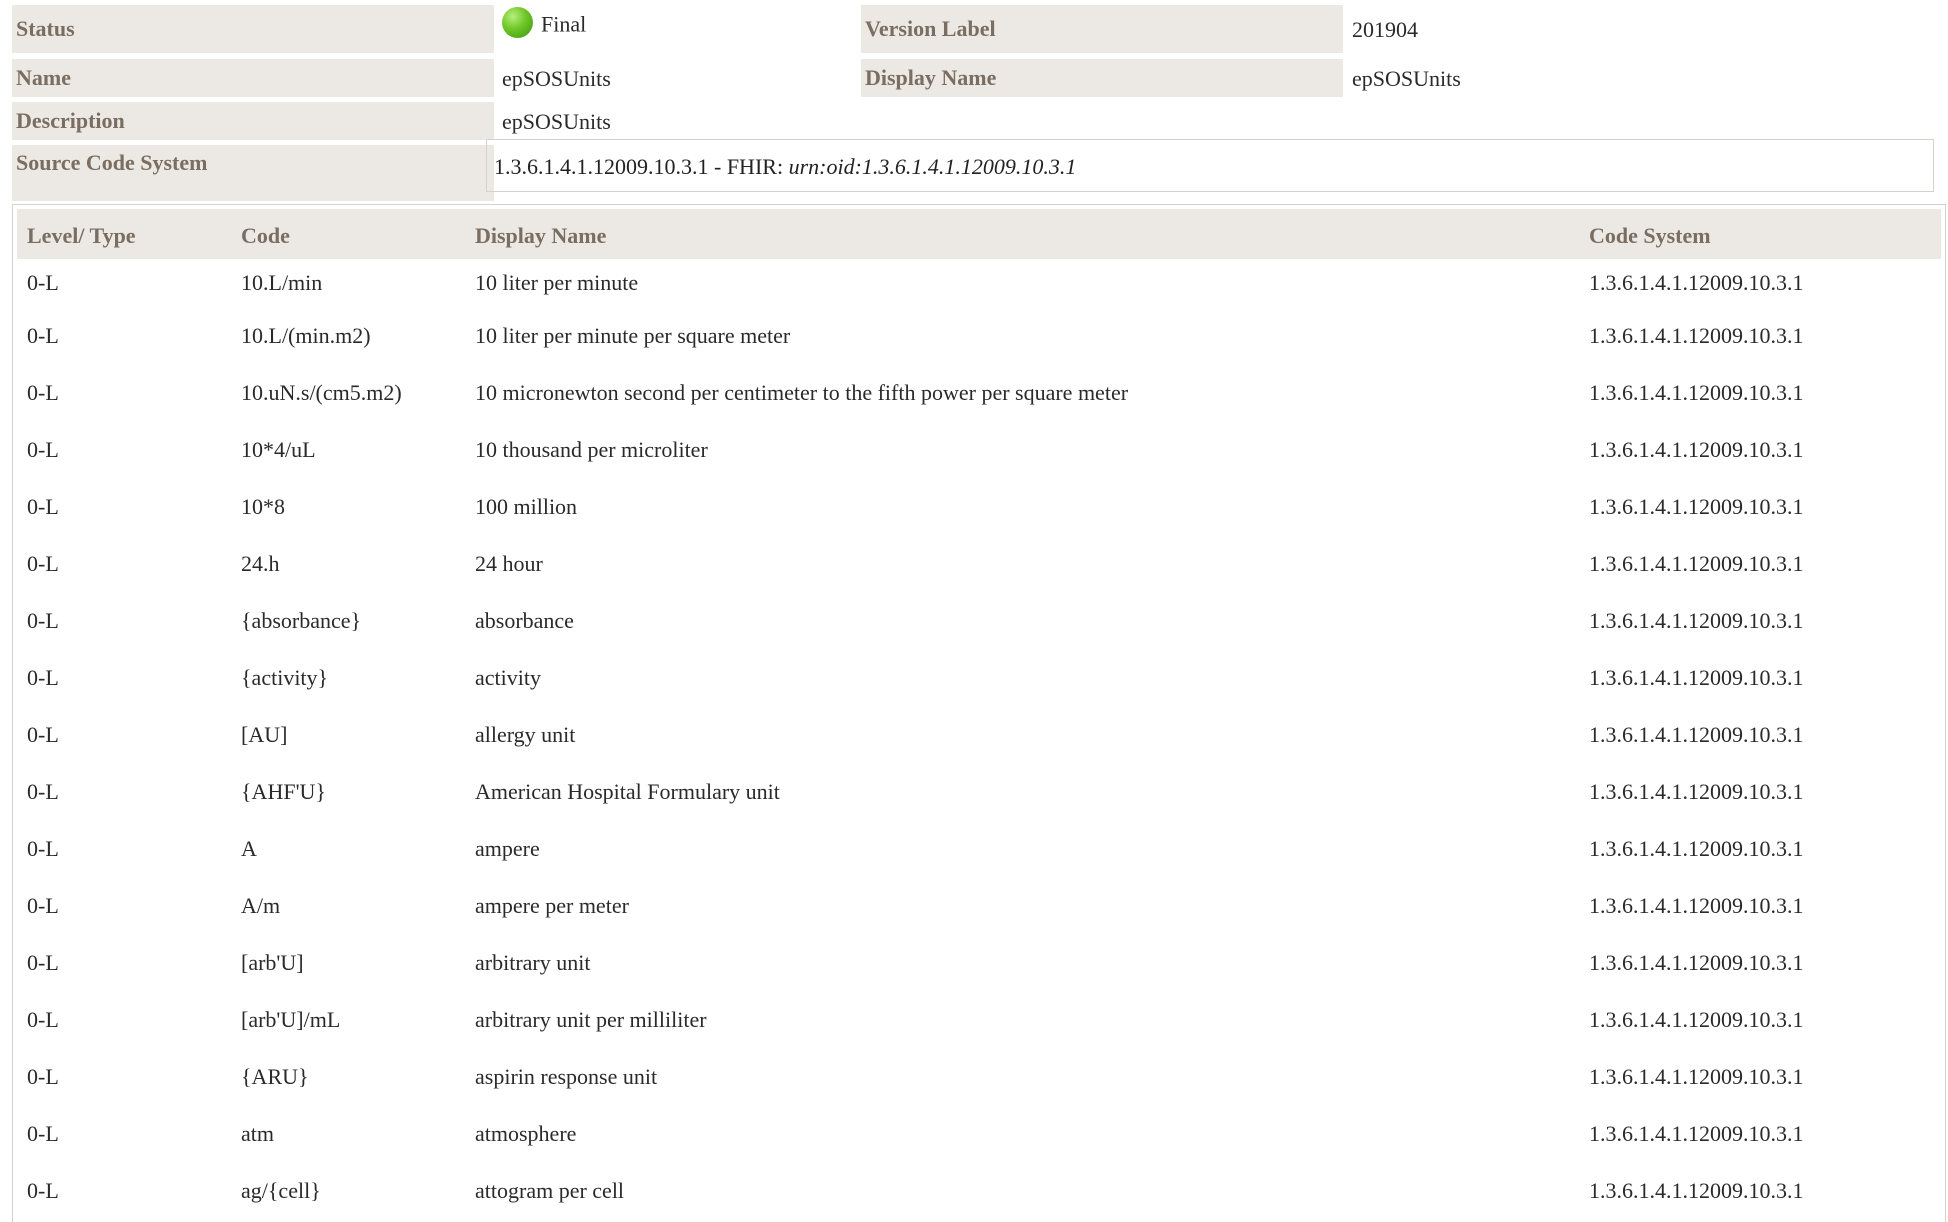 The height and width of the screenshot is (1222, 1948). What do you see at coordinates (525, 734) in the screenshot?
I see `cell-display-name: allergy unit` at bounding box center [525, 734].